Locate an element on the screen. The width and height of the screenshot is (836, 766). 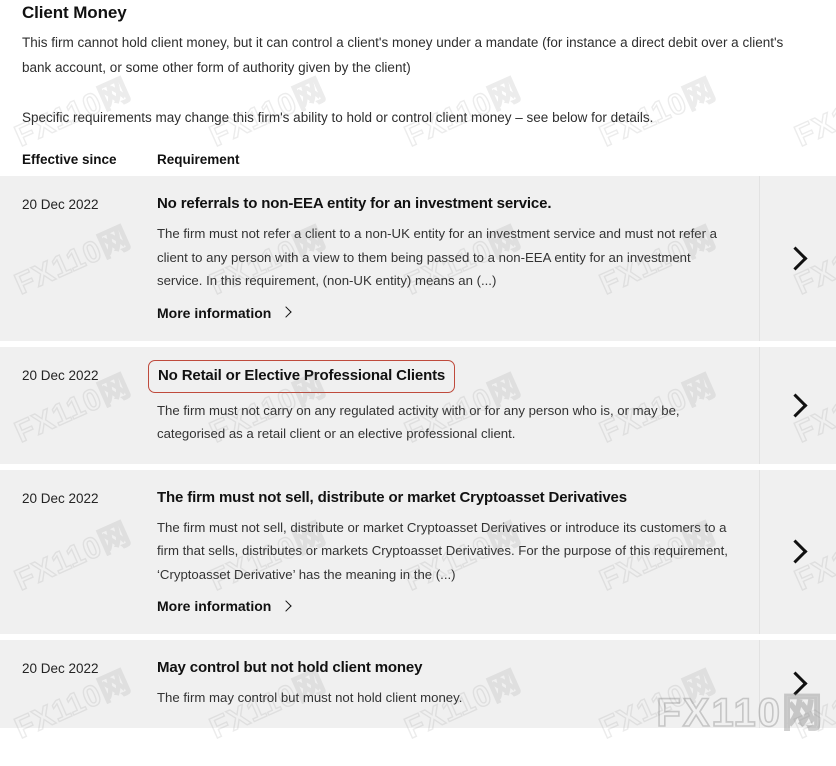
table-header-row: Effective since Requirement is located at coordinates (418, 164).